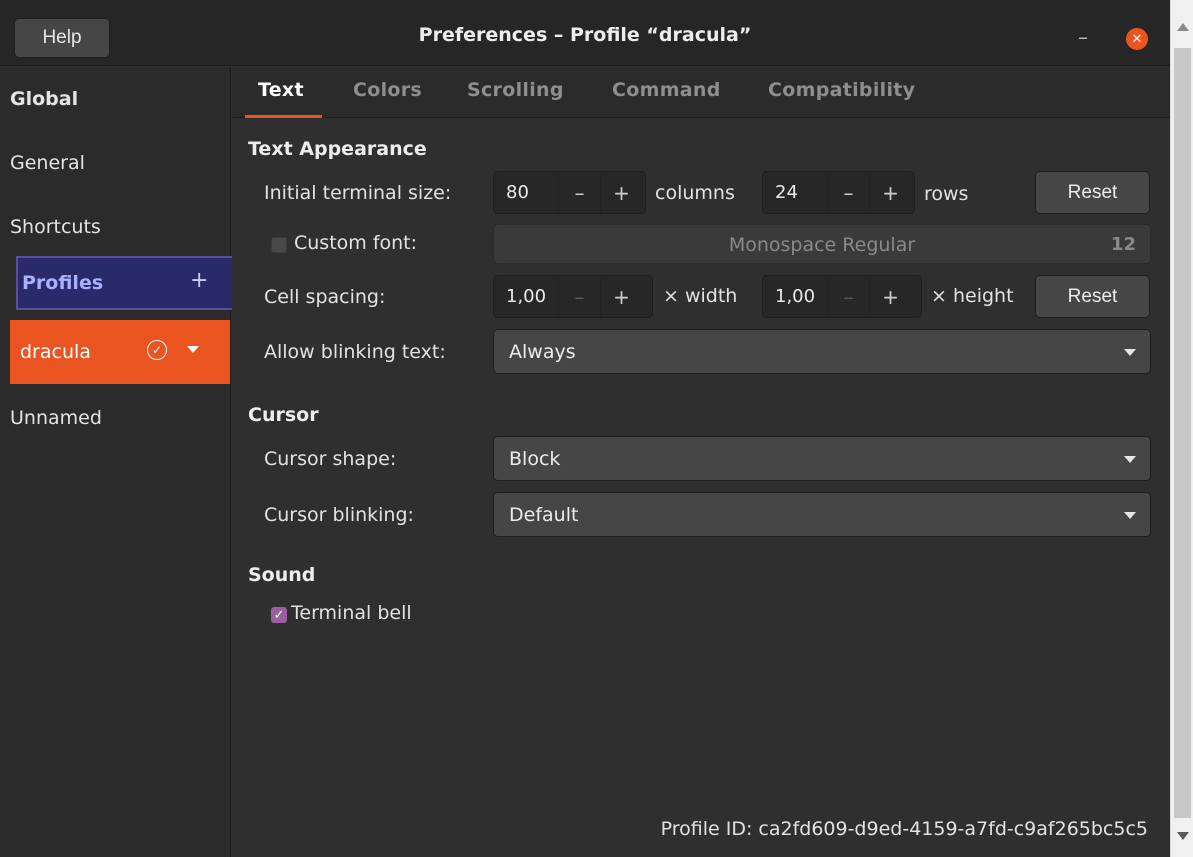  Describe the element at coordinates (1092, 296) in the screenshot. I see `spacing-reset-button: Reset` at that location.